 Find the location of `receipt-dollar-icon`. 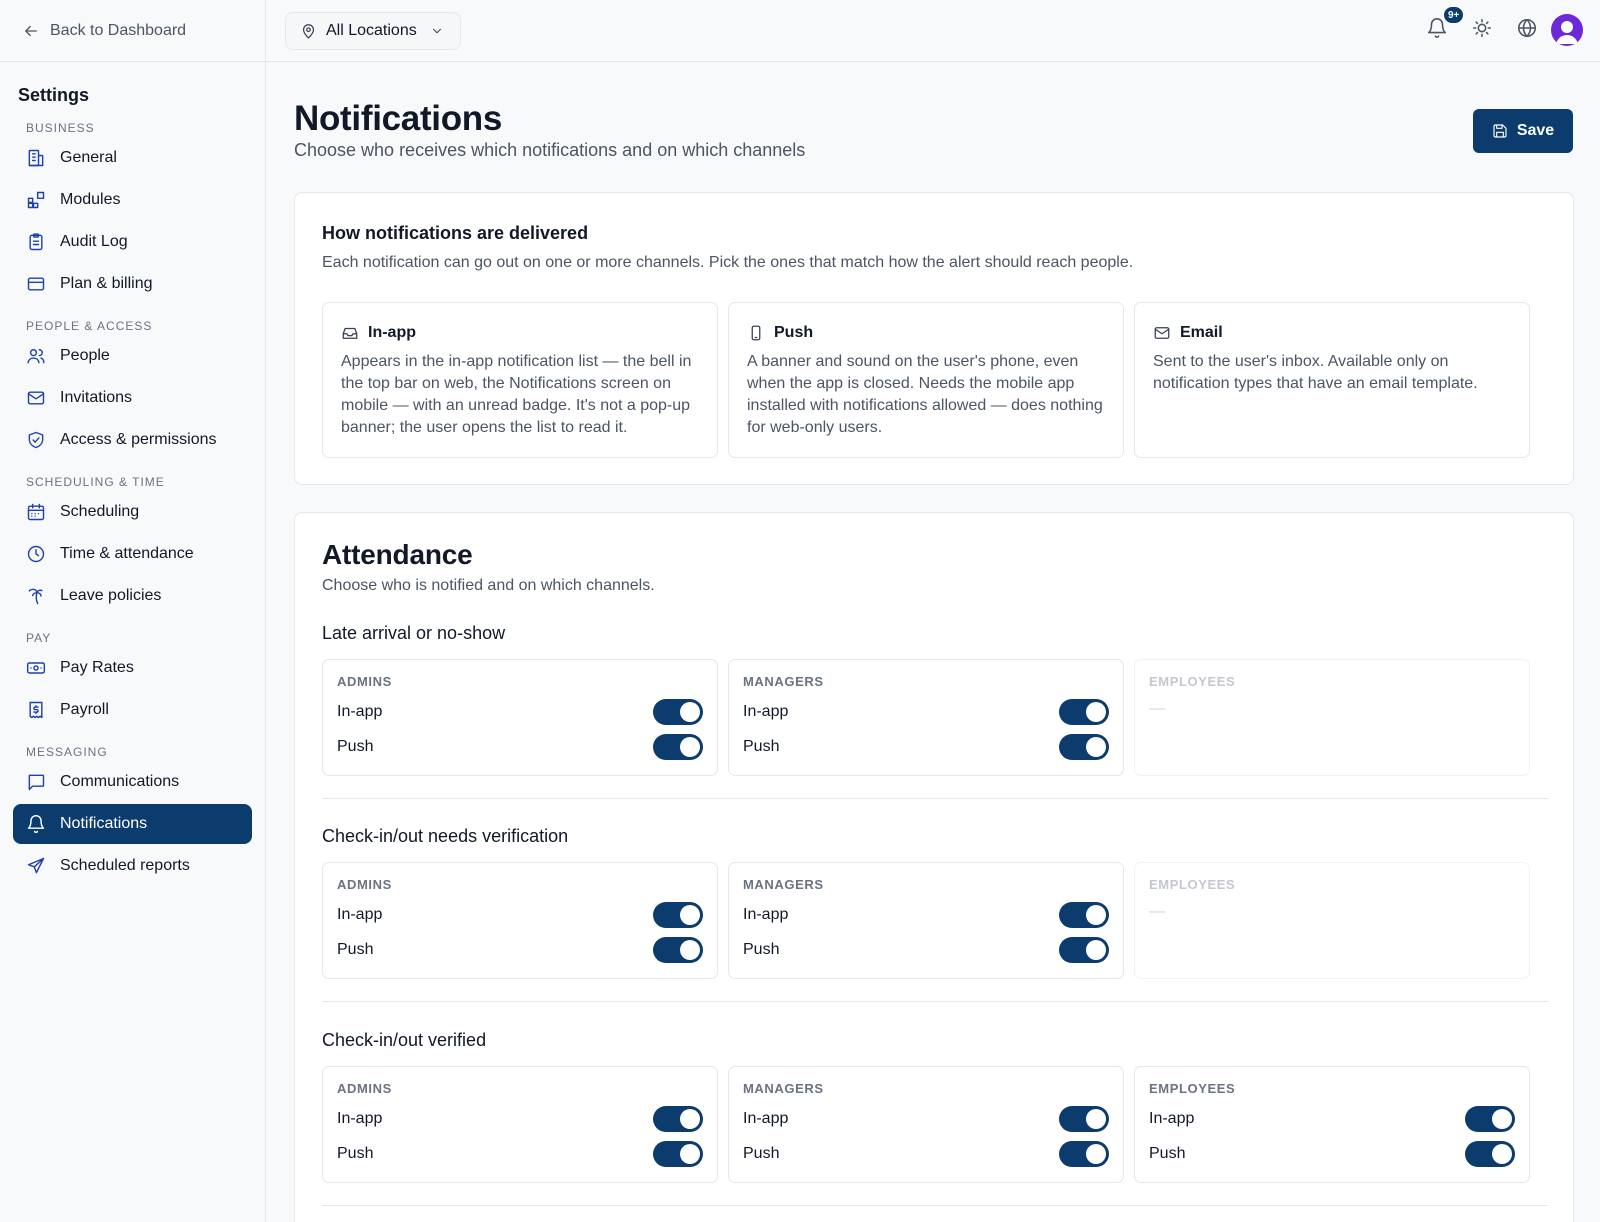

receipt-dollar-icon is located at coordinates (36, 710).